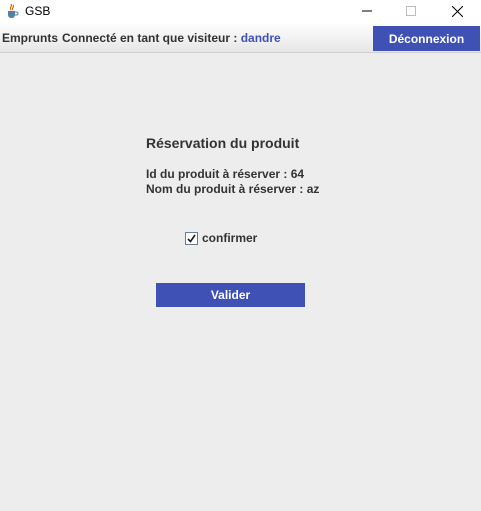 This screenshot has height=511, width=481. What do you see at coordinates (230, 295) in the screenshot?
I see `validate-button: Valider` at bounding box center [230, 295].